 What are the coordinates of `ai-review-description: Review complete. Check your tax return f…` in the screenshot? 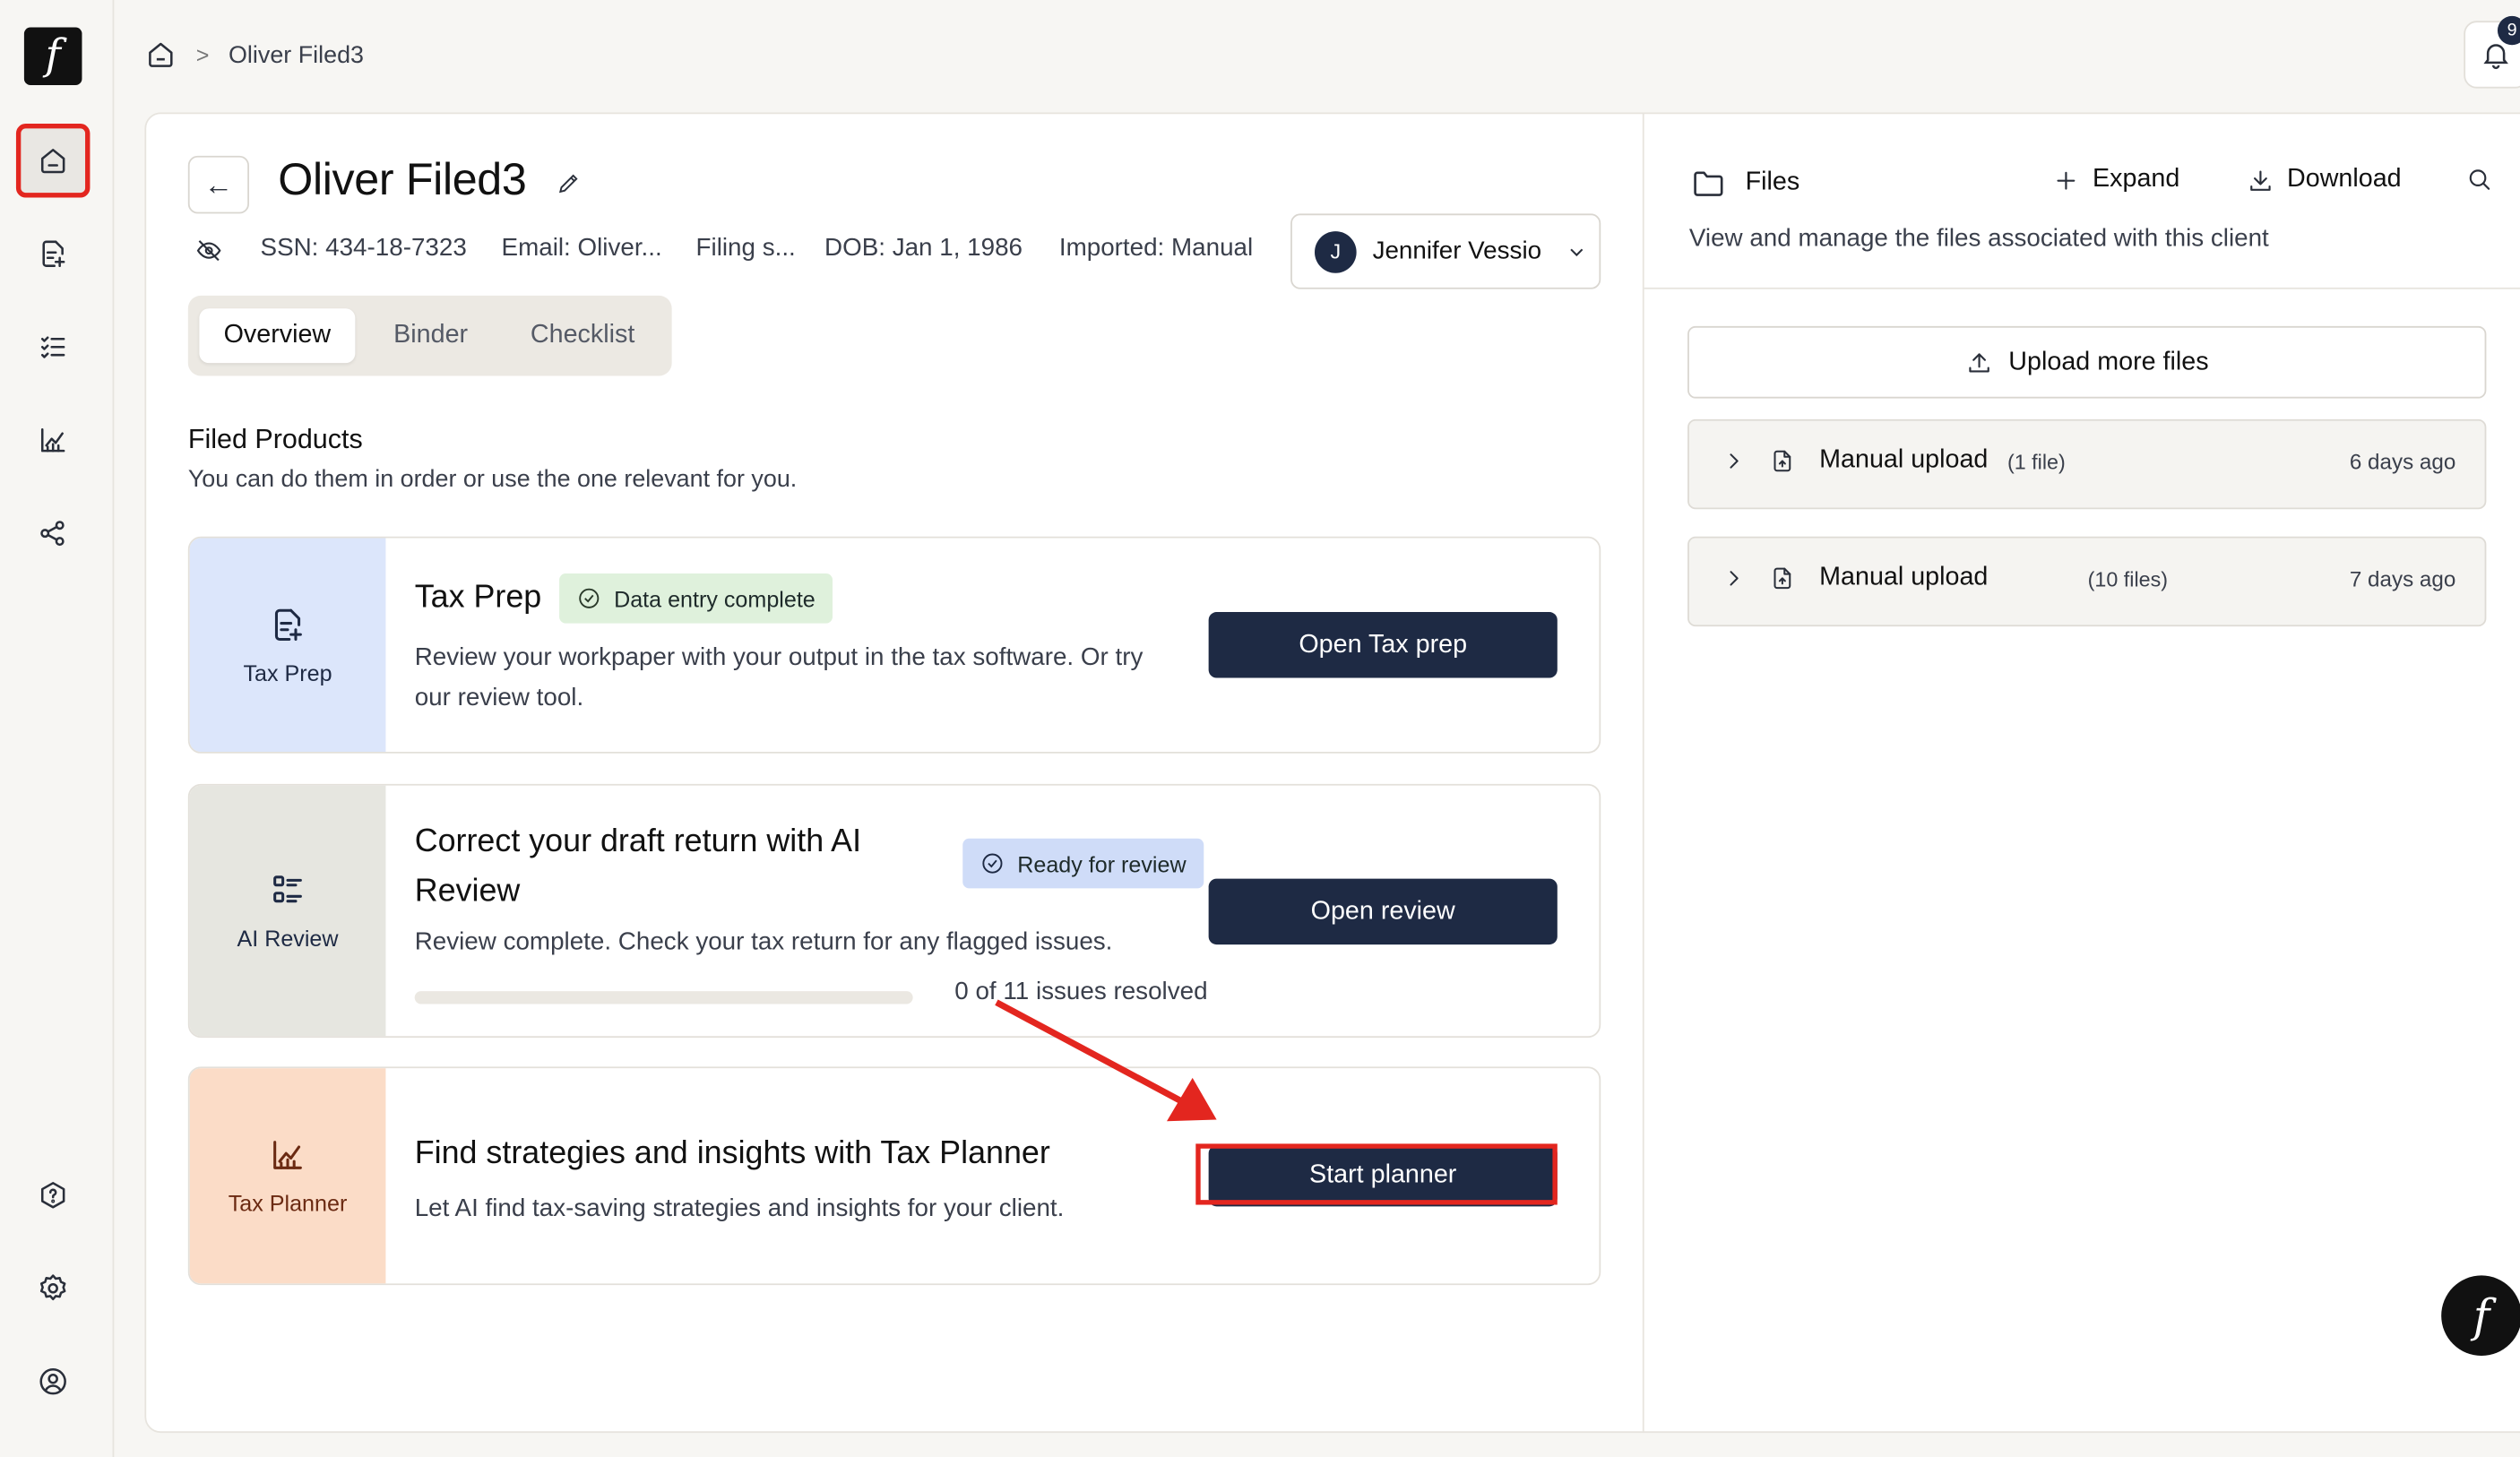 It's located at (763, 942).